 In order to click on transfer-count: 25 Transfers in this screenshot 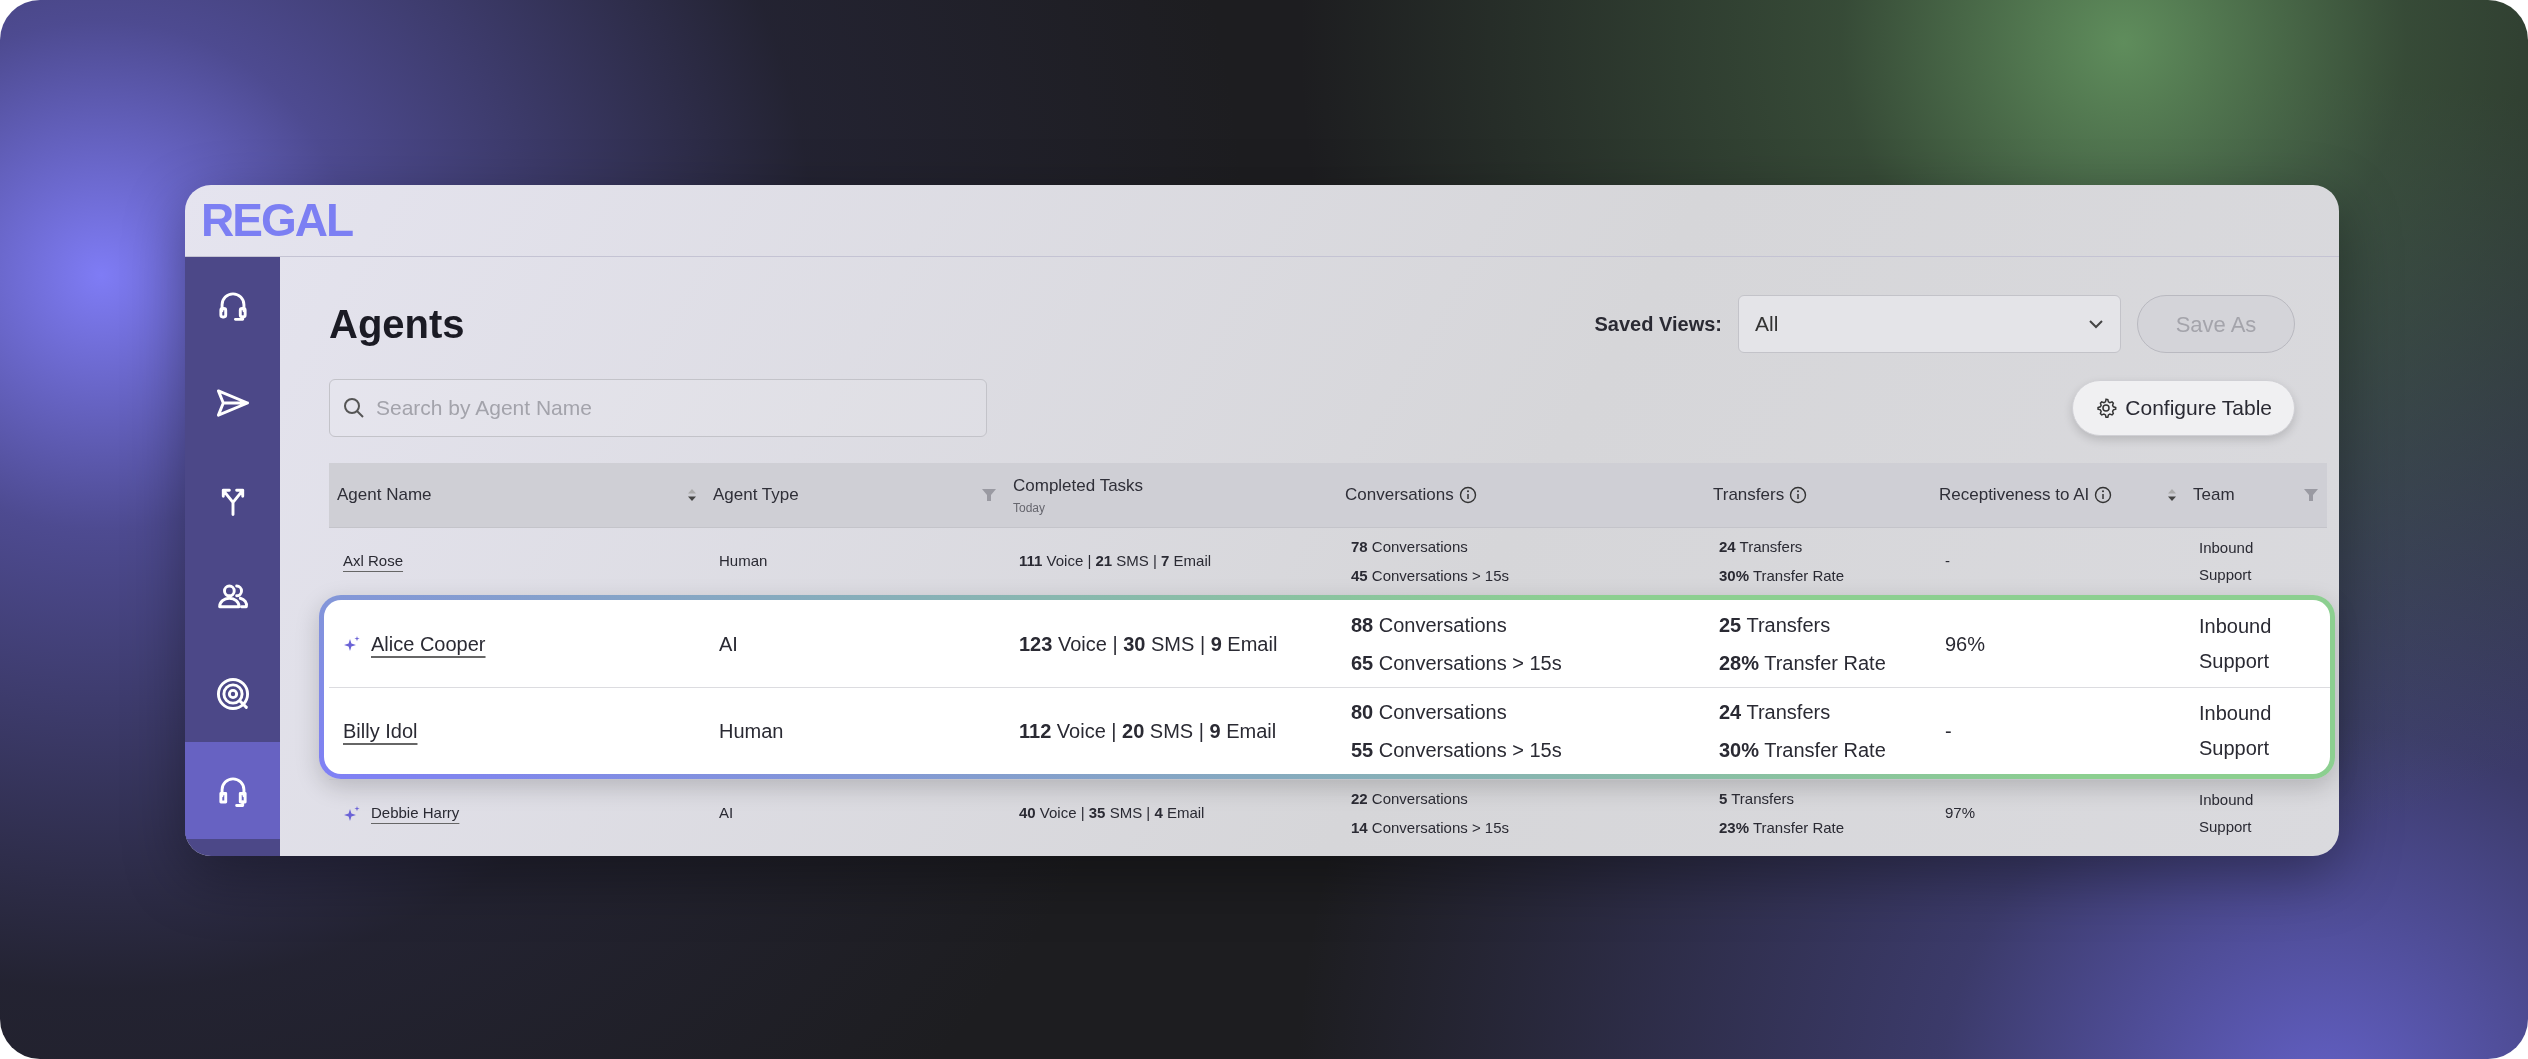, I will do `click(1775, 625)`.